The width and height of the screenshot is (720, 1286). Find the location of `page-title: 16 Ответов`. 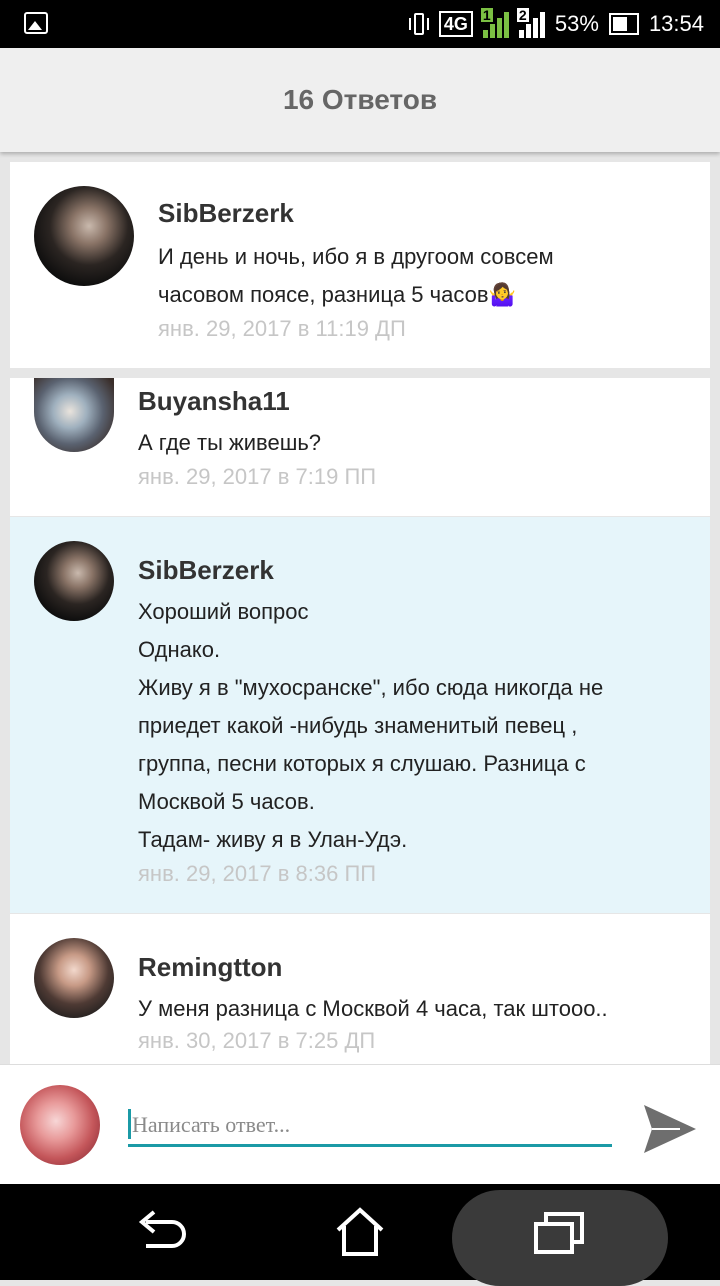

page-title: 16 Ответов is located at coordinates (360, 99).